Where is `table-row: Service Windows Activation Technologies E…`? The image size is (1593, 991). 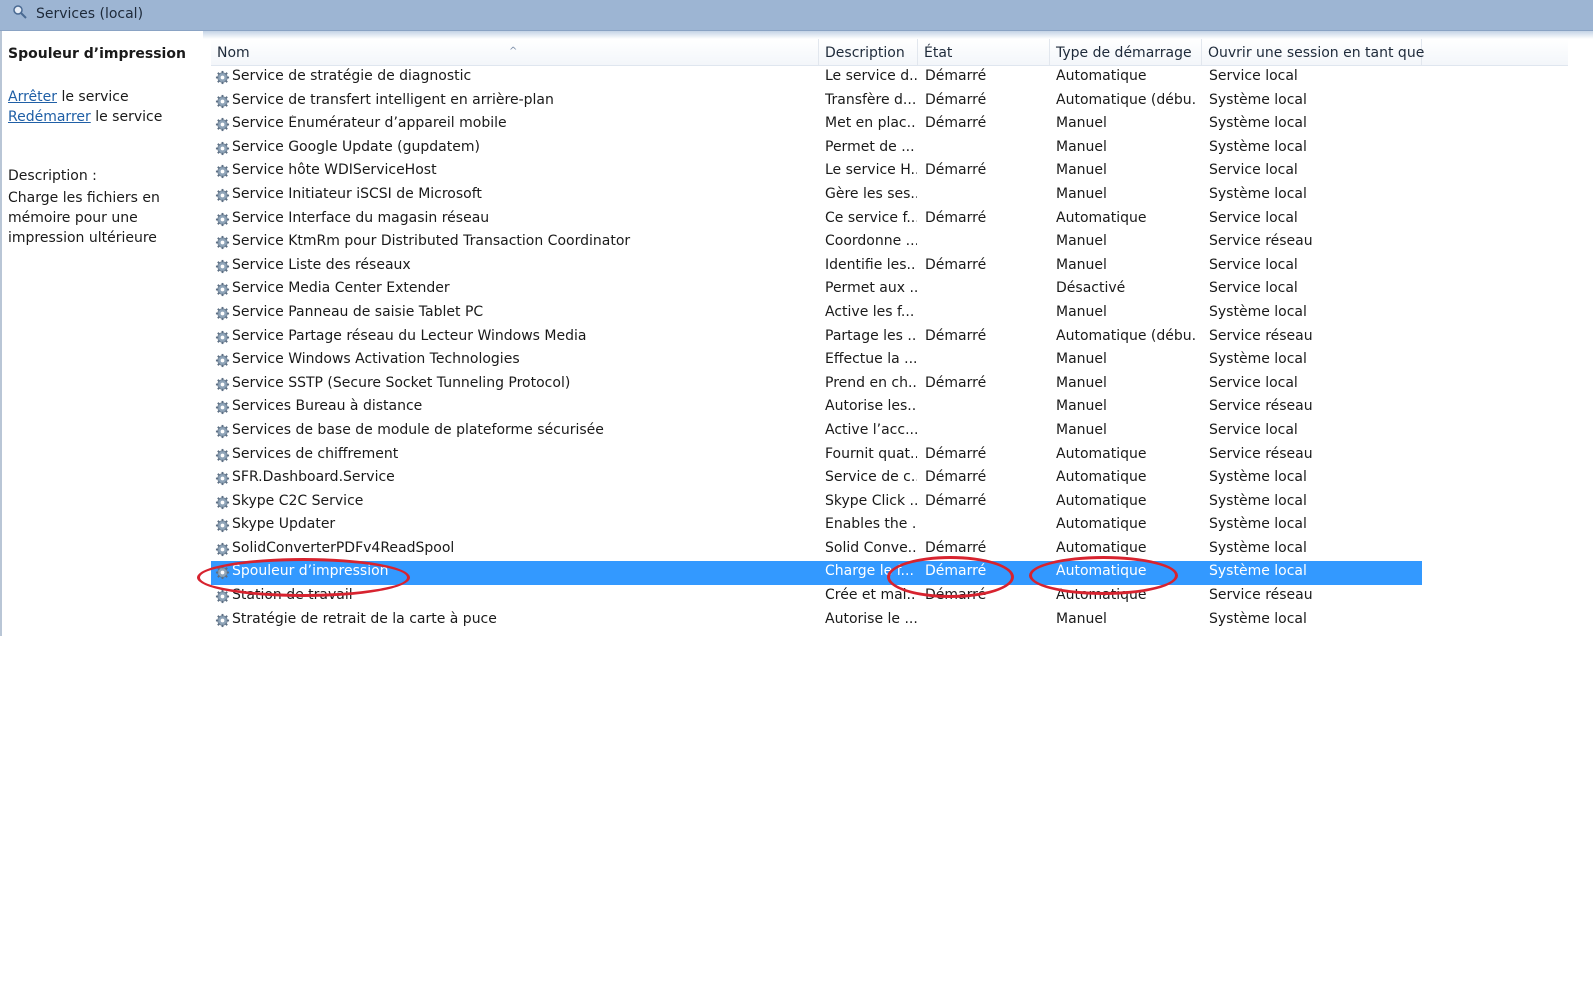 table-row: Service Windows Activation Technologies E… is located at coordinates (889, 361).